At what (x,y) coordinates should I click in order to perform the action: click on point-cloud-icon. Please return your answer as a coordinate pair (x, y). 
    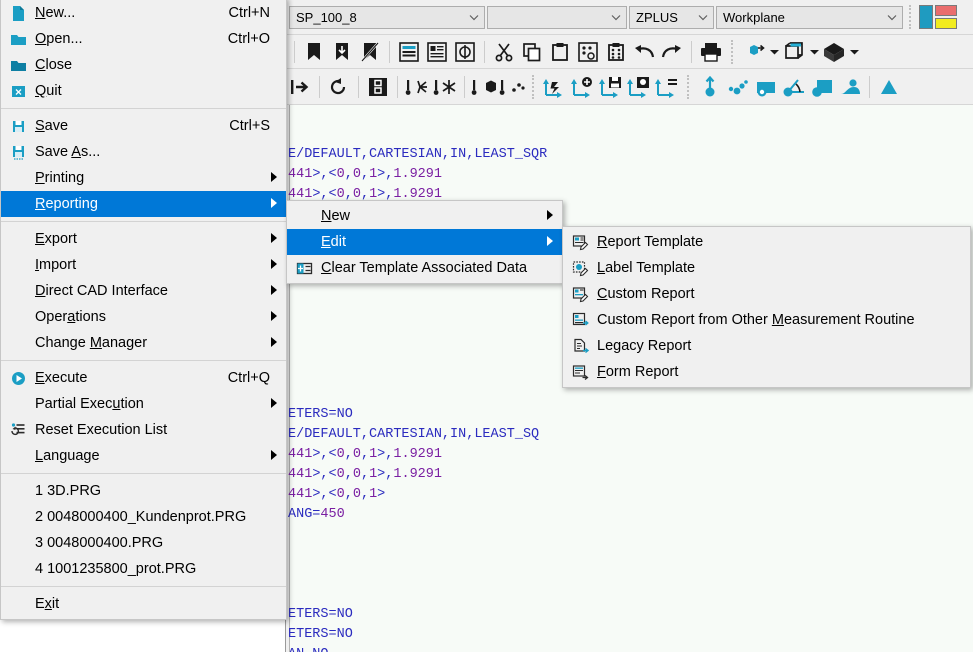
    Looking at the image, I should click on (512, 87).